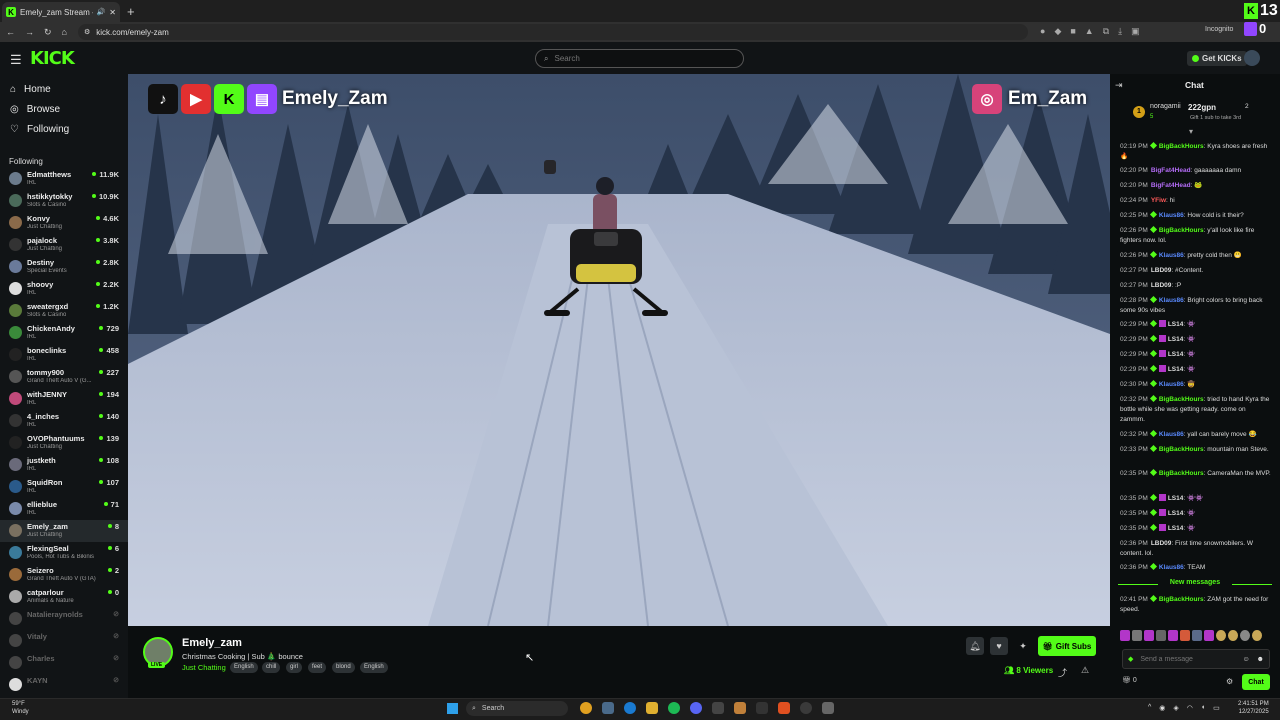 Image resolution: width=1280 pixels, height=720 pixels. Describe the element at coordinates (784, 708) in the screenshot. I see `brave-icon` at that location.